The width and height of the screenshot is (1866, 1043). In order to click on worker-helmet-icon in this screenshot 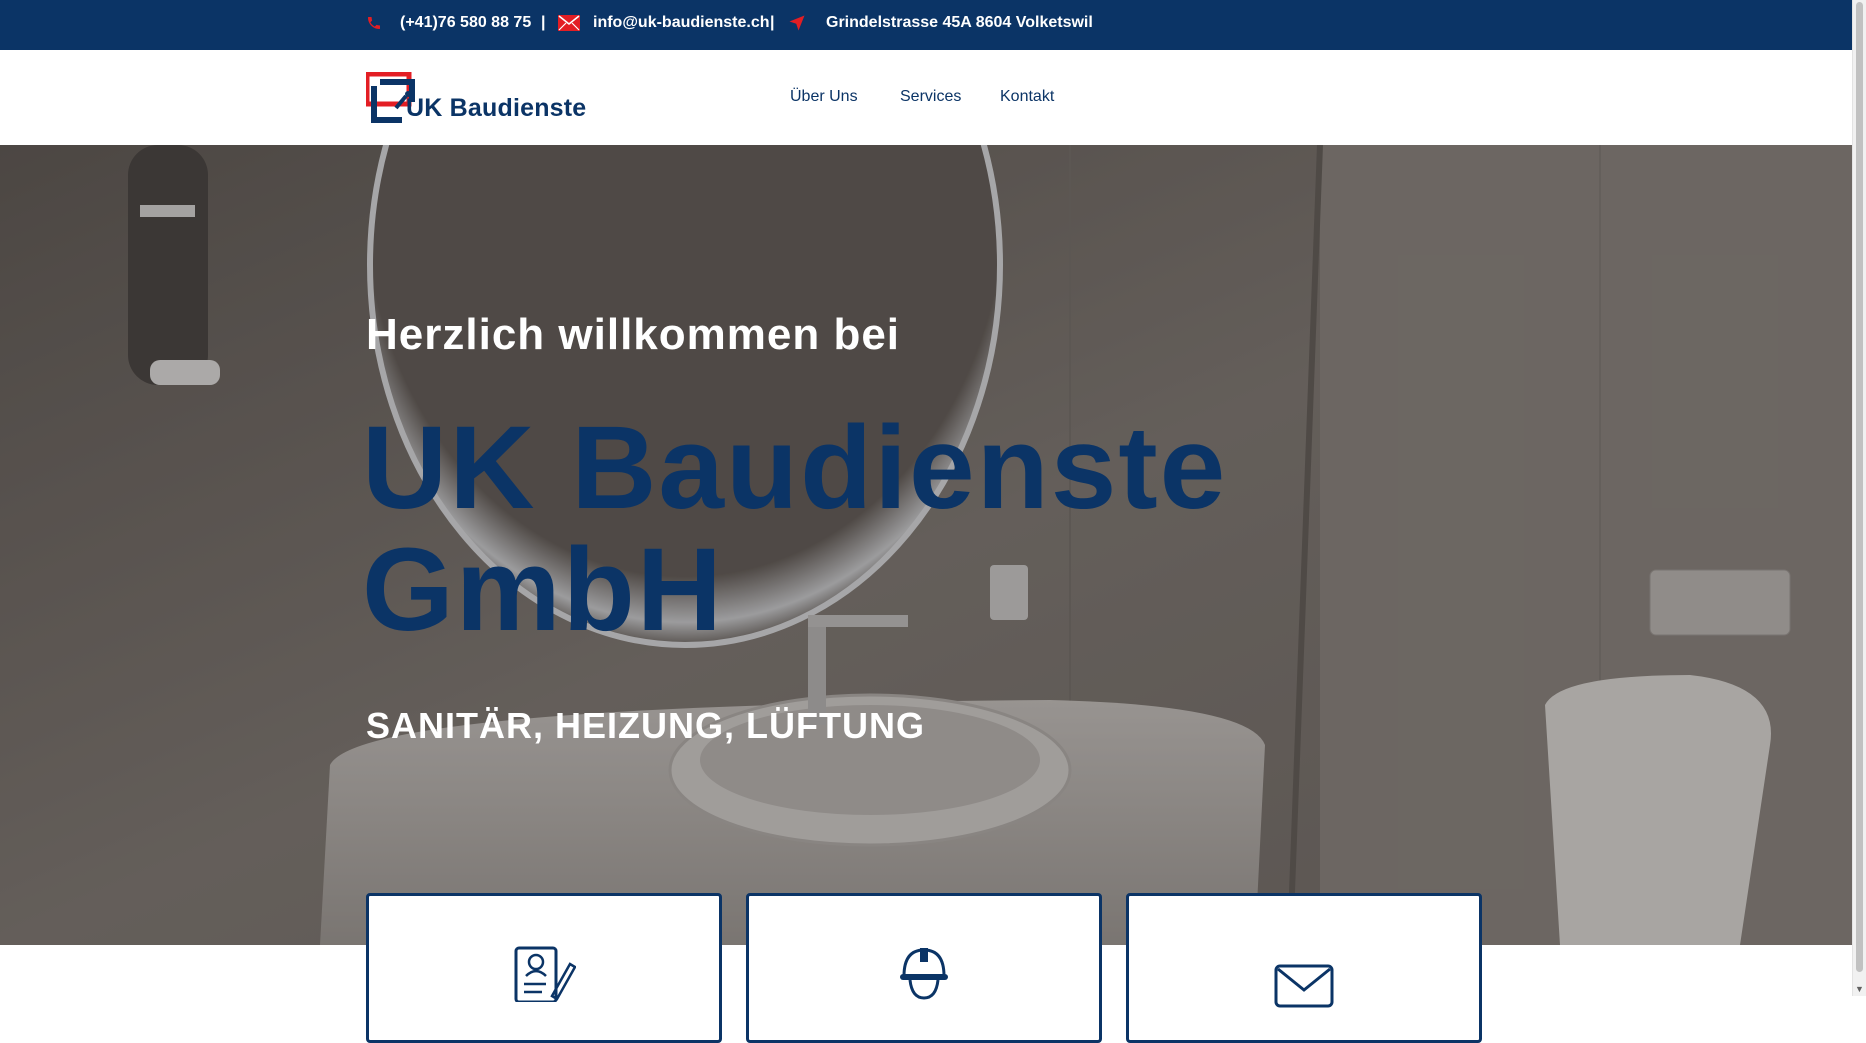, I will do `click(924, 976)`.